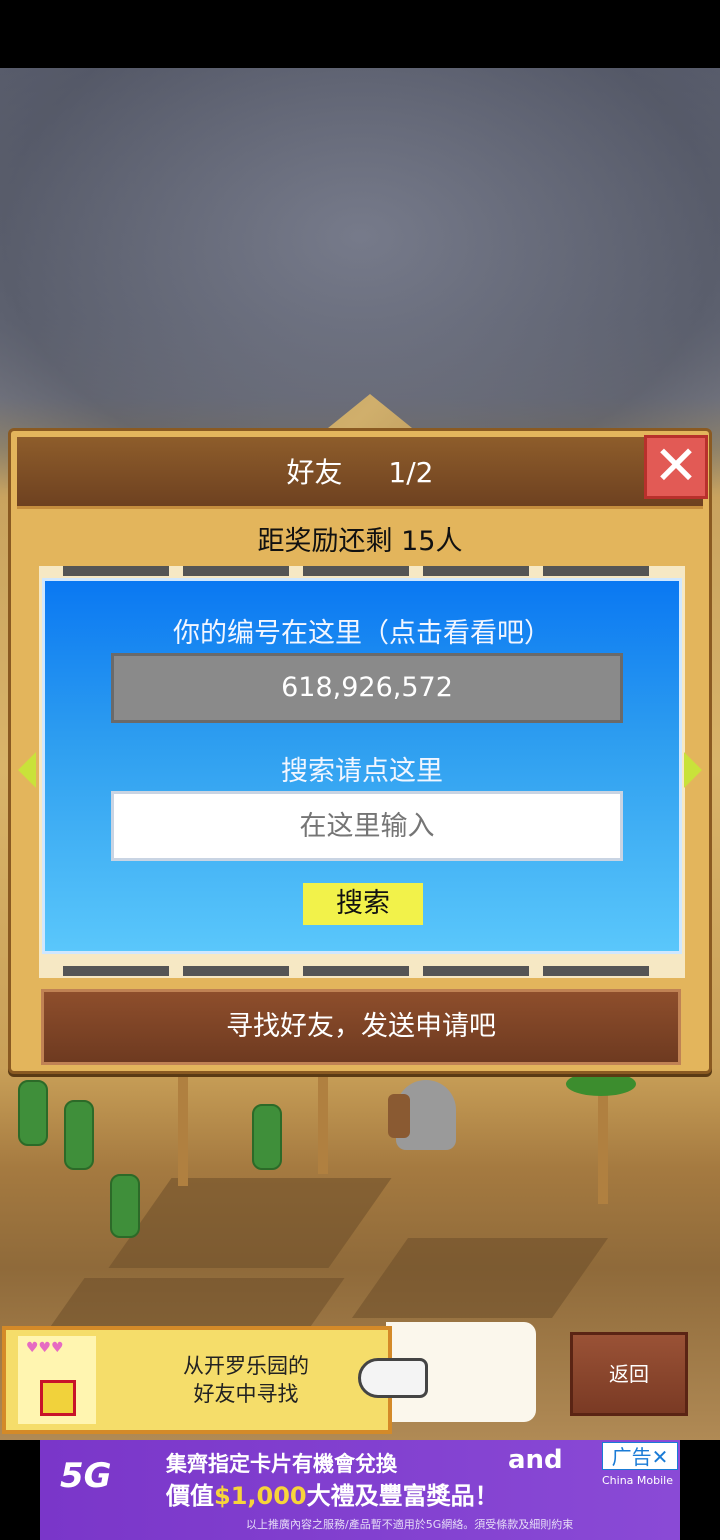  What do you see at coordinates (361, 1027) in the screenshot?
I see `find-friends-button: 寻找好友，发送申请吧` at bounding box center [361, 1027].